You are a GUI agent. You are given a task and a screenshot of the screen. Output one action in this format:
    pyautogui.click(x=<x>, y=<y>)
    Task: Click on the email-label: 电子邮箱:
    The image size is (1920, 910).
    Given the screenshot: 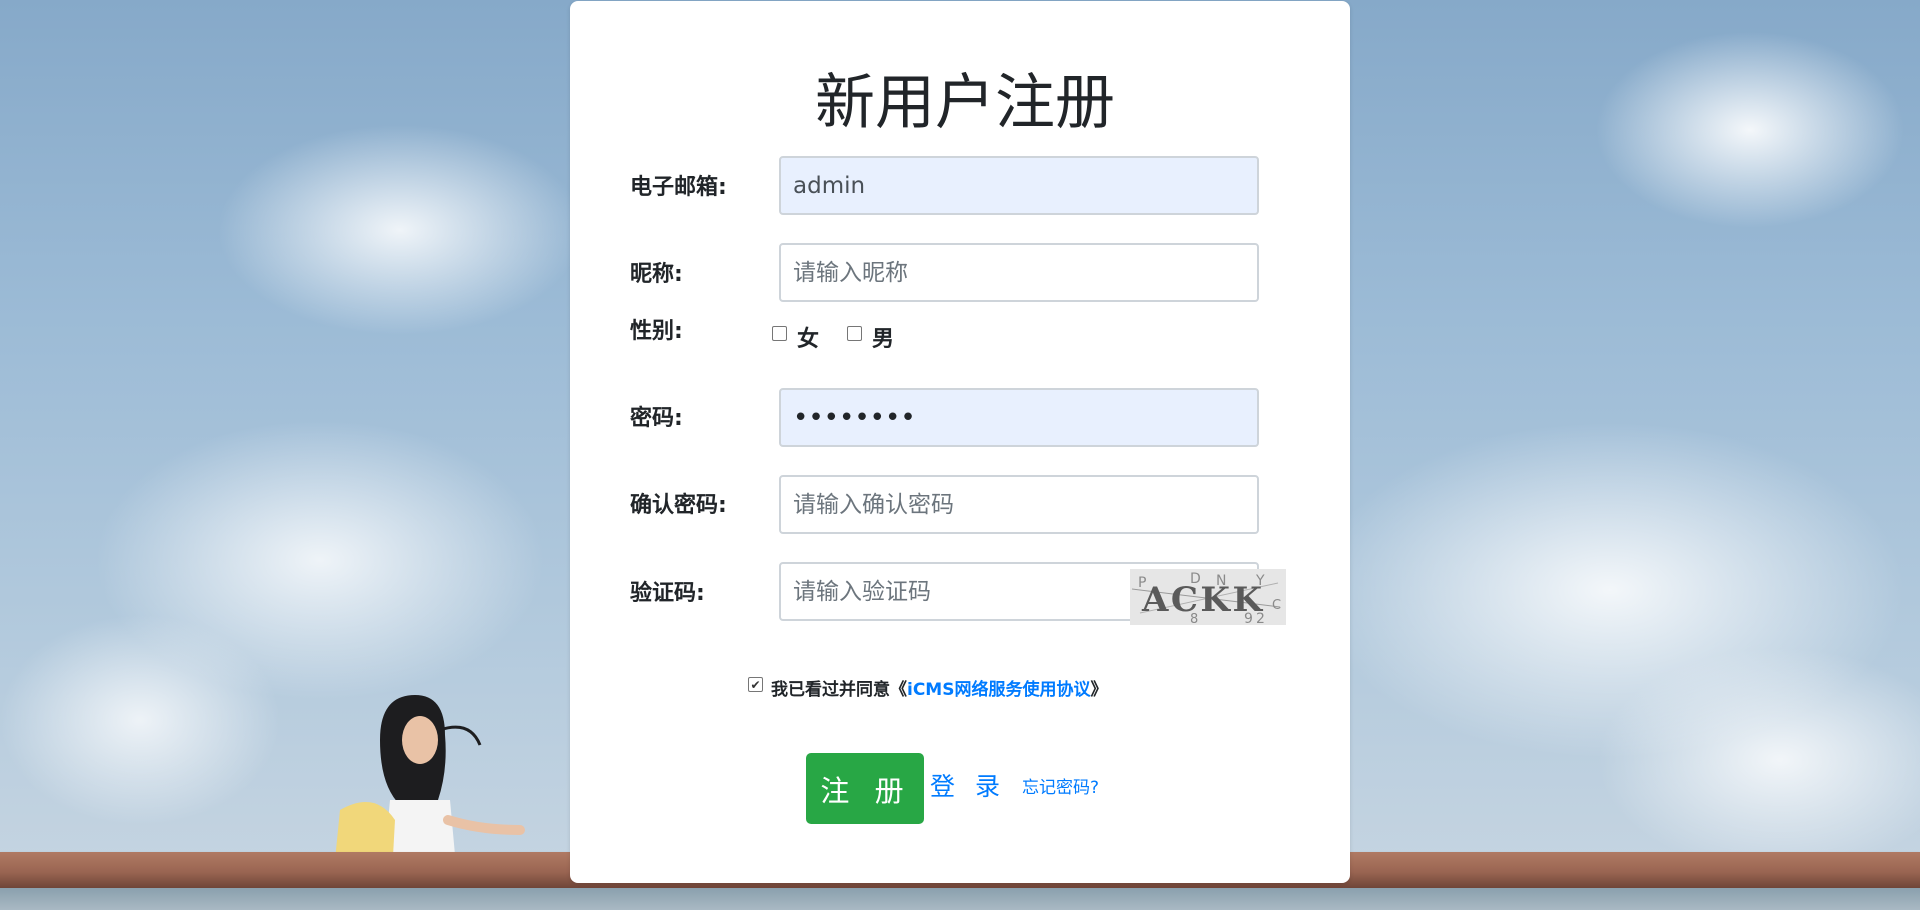 What is the action you would take?
    pyautogui.click(x=678, y=187)
    